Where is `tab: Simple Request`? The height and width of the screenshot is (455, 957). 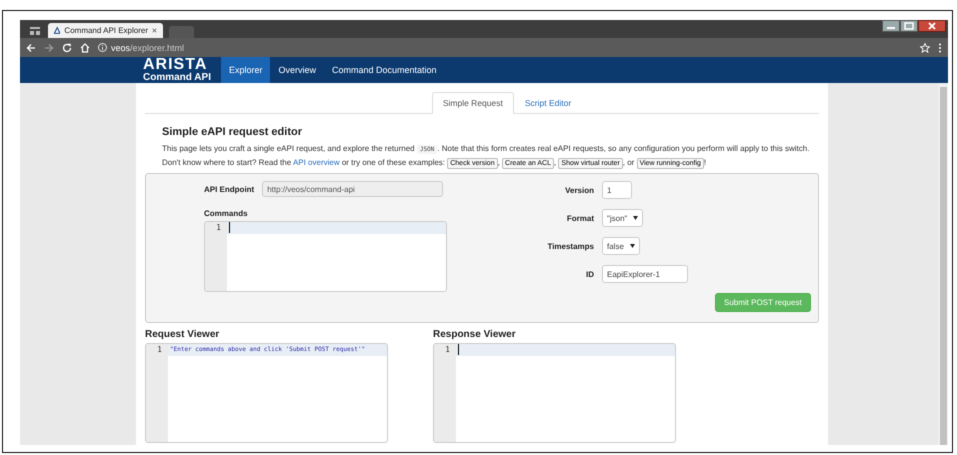 tab: Simple Request is located at coordinates (473, 103).